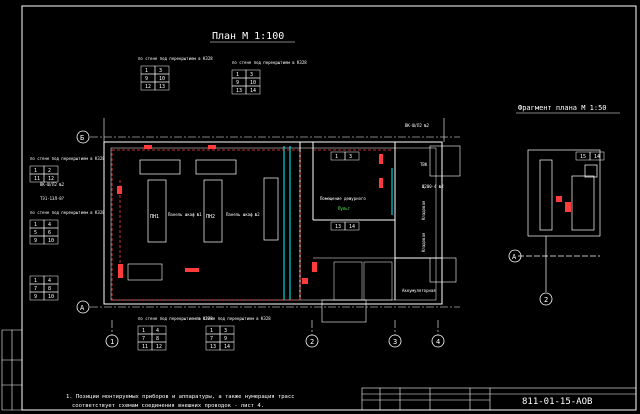  What do you see at coordinates (49, 233) in the screenshot?
I see `table-cell-value: 6` at bounding box center [49, 233].